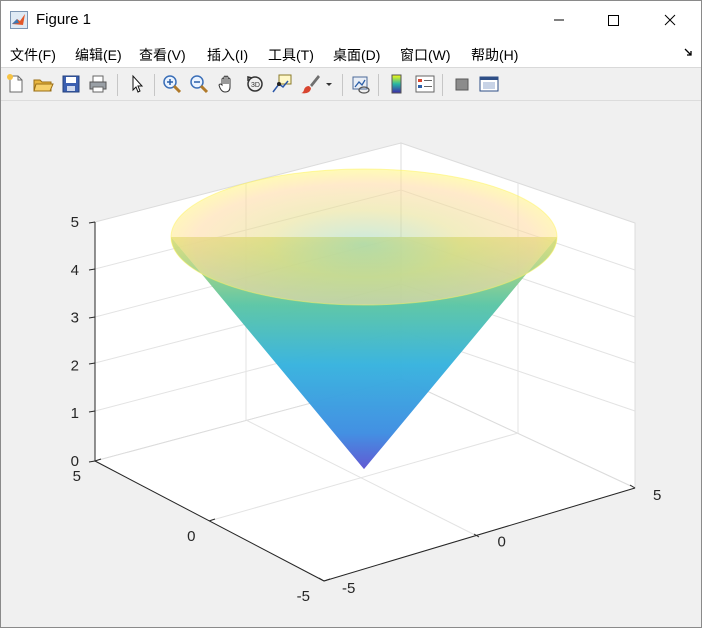  Describe the element at coordinates (303, 596) in the screenshot. I see `y-tick-label: -5` at that location.